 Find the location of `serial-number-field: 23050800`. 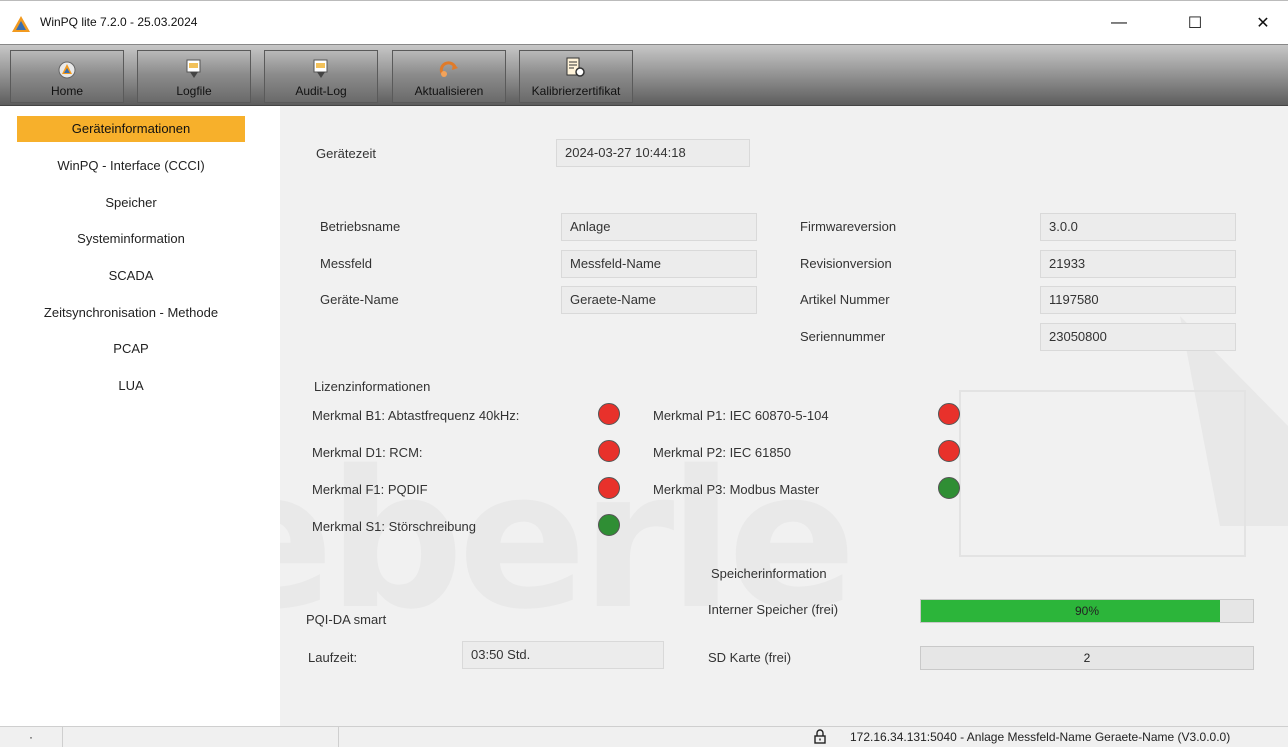

serial-number-field: 23050800 is located at coordinates (1138, 337).